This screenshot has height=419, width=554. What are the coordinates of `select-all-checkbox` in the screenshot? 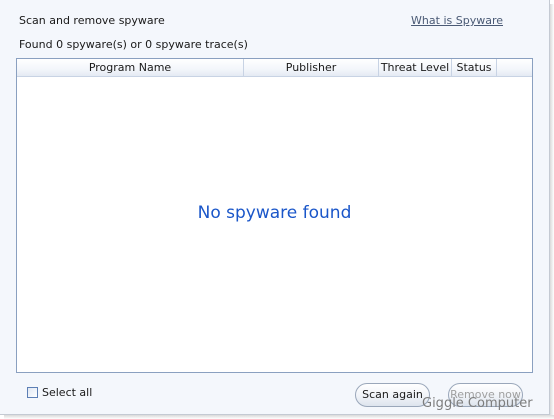 It's located at (32, 392).